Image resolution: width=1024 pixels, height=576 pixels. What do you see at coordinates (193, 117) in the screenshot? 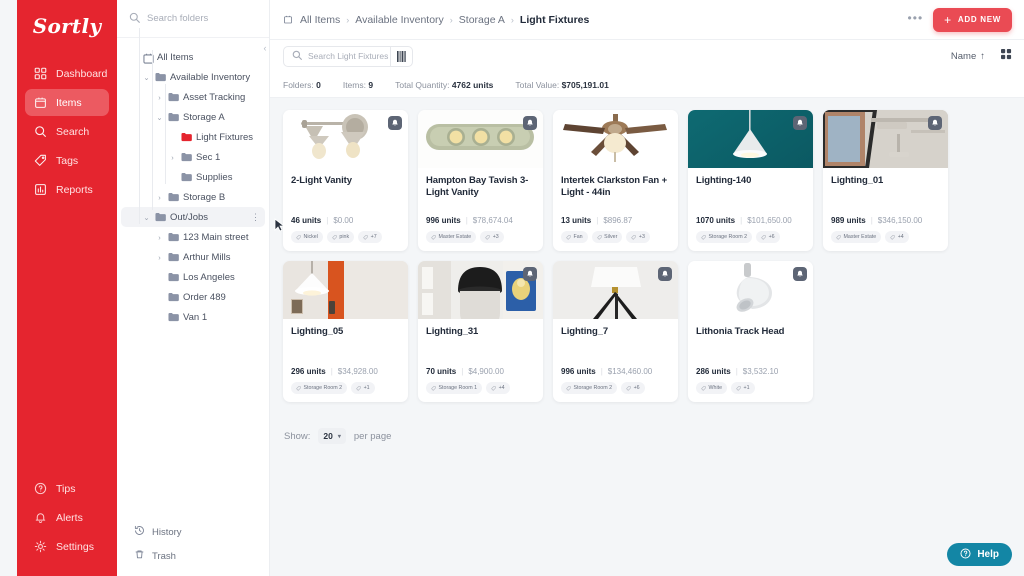
I see `folder-tree-item: ⌄ Storage A` at bounding box center [193, 117].